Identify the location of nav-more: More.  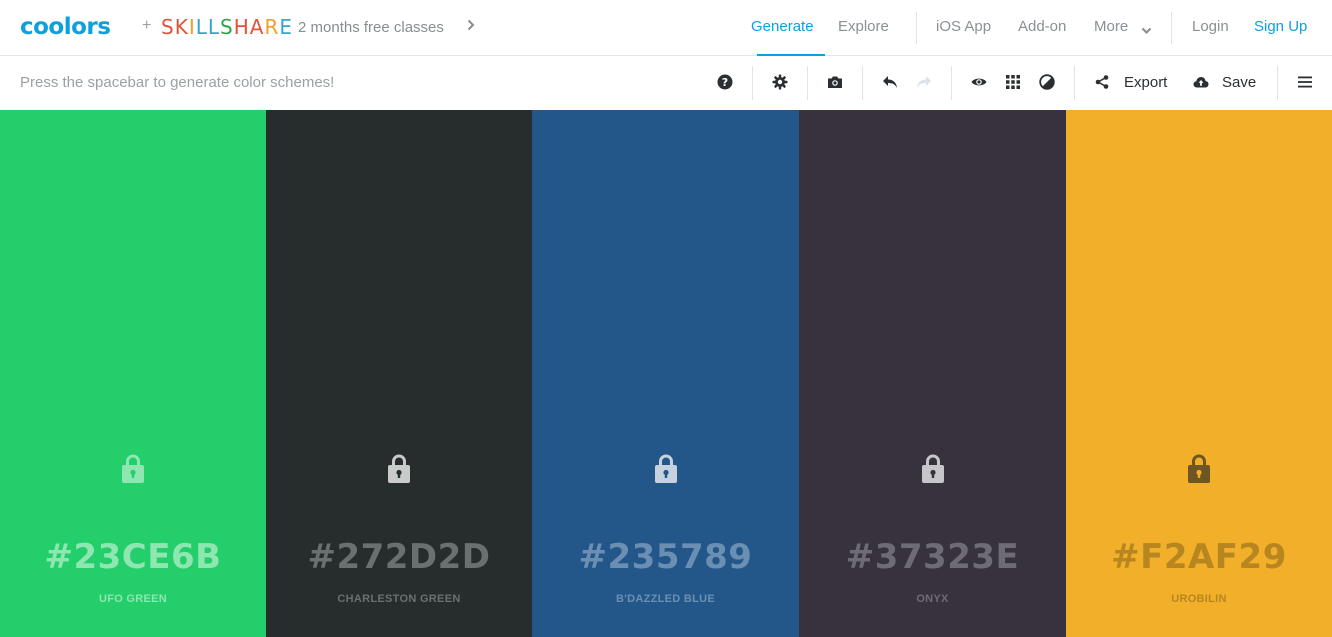
(1111, 26).